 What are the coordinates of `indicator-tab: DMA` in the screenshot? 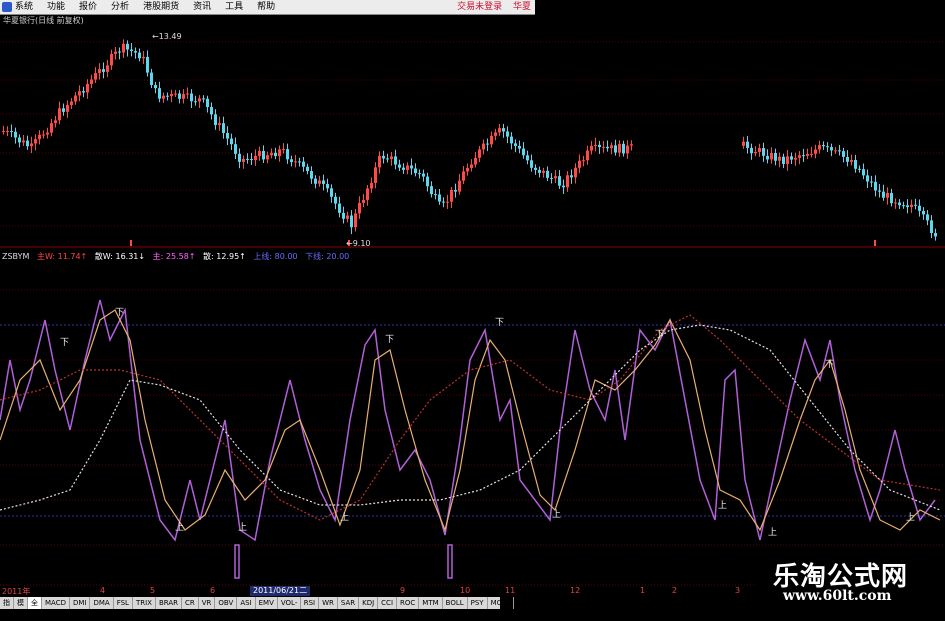 It's located at (102, 603).